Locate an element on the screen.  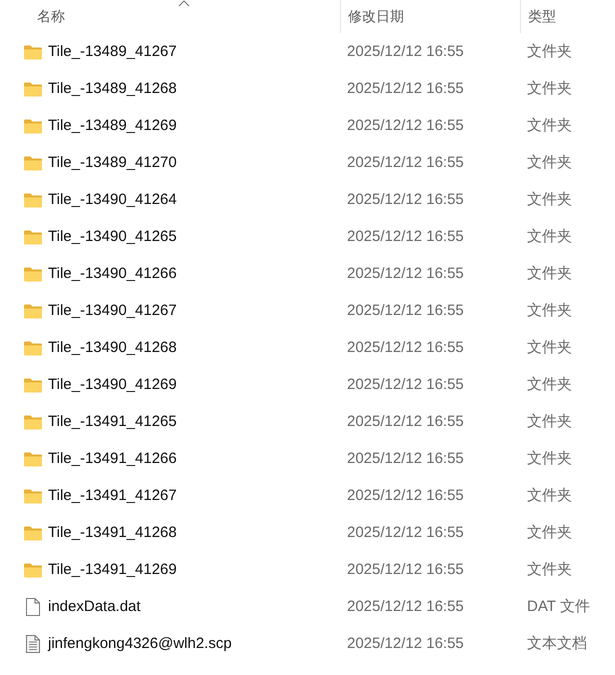
file-type: 文本文档 is located at coordinates (557, 643).